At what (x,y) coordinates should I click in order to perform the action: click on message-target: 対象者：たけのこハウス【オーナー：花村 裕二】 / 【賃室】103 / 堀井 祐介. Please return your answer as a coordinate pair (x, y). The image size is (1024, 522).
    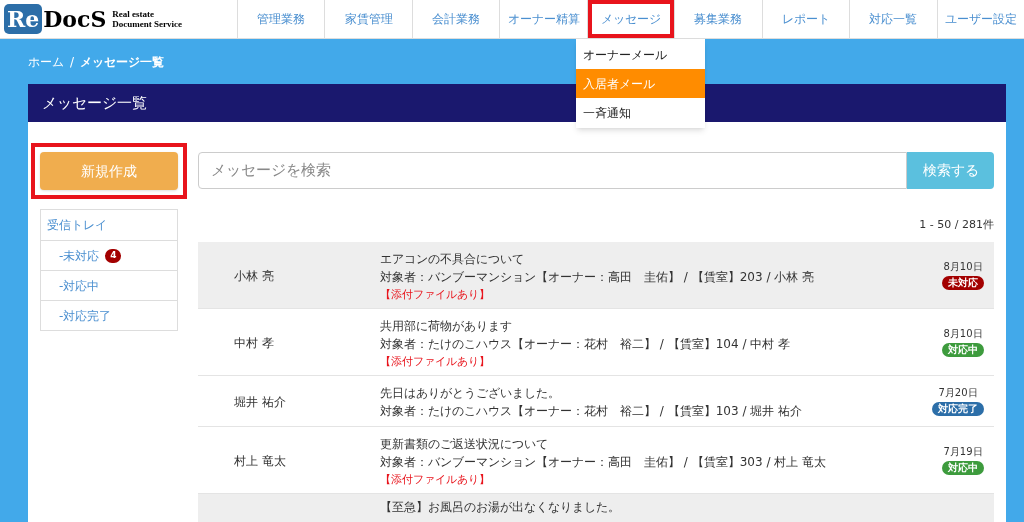
    Looking at the image, I should click on (592, 411).